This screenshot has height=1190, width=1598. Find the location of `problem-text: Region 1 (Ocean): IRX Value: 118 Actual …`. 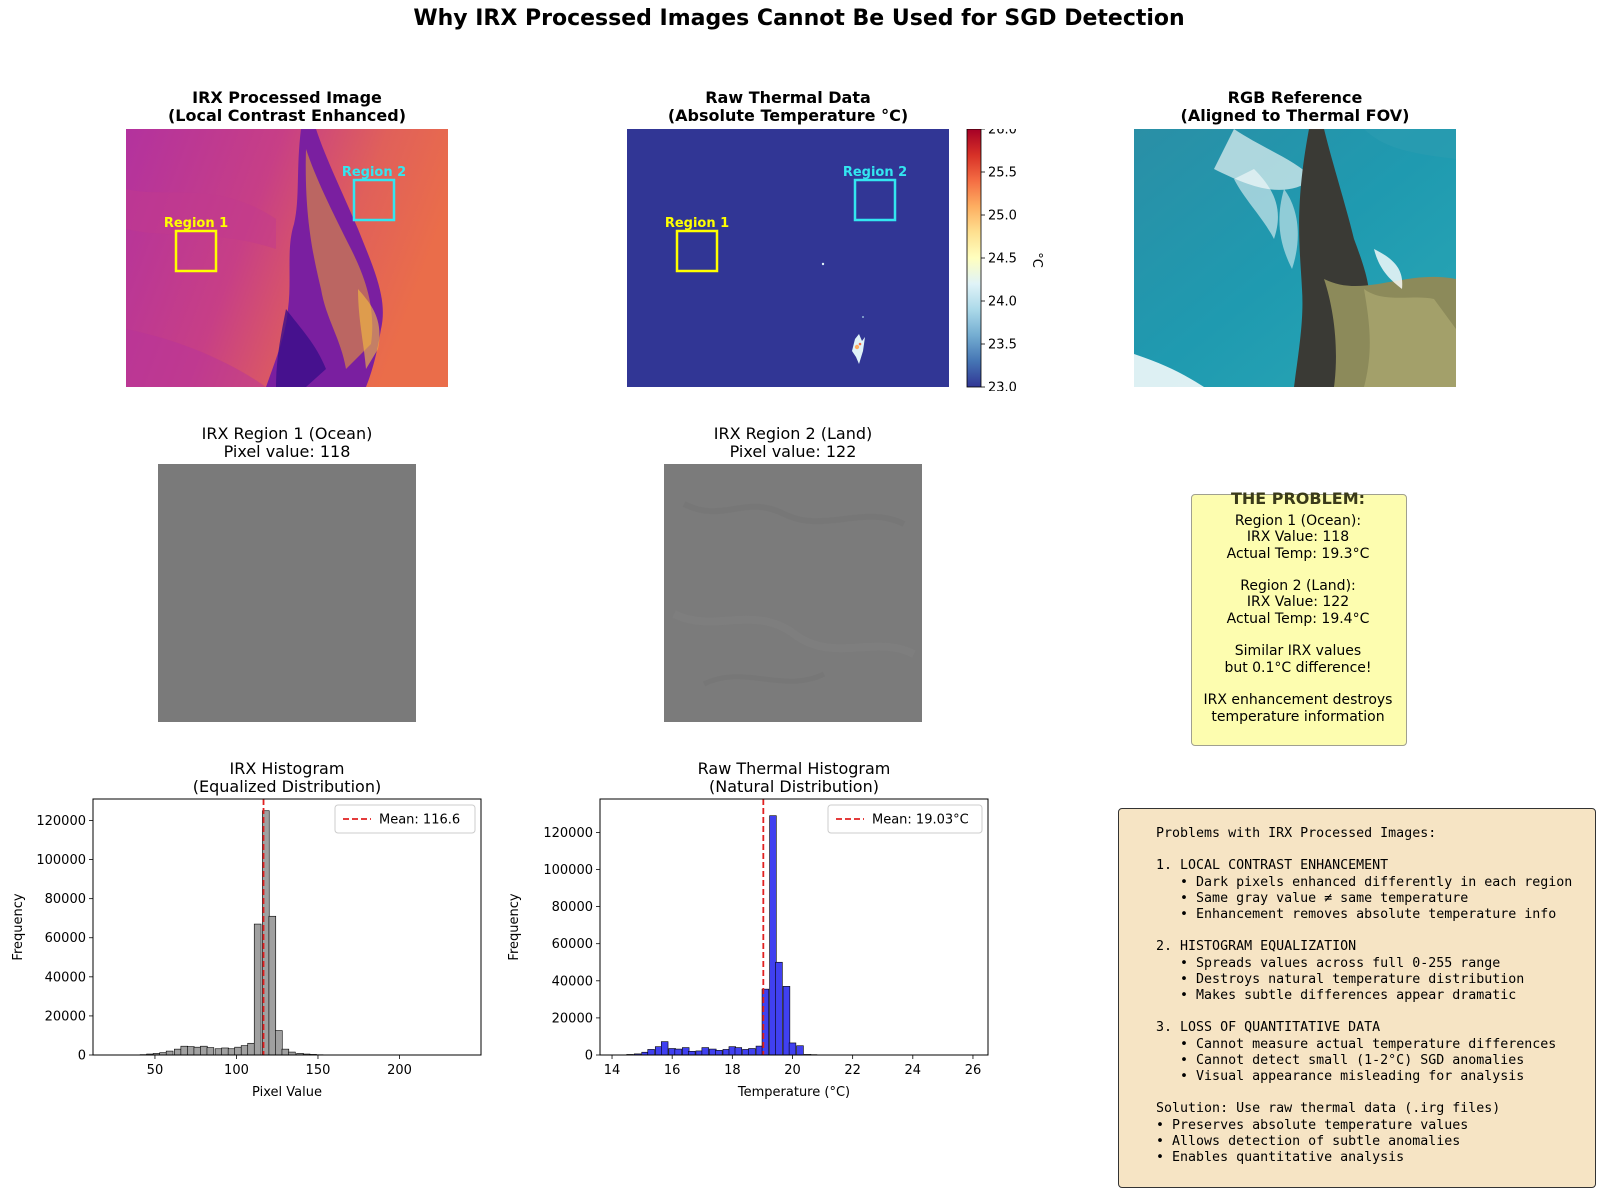

problem-text: Region 1 (Ocean): IRX Value: 118 Actual … is located at coordinates (1298, 619).